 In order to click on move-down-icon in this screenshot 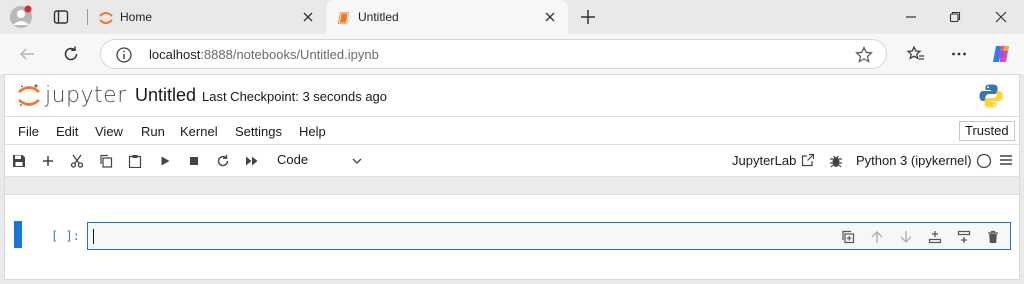, I will do `click(906, 237)`.